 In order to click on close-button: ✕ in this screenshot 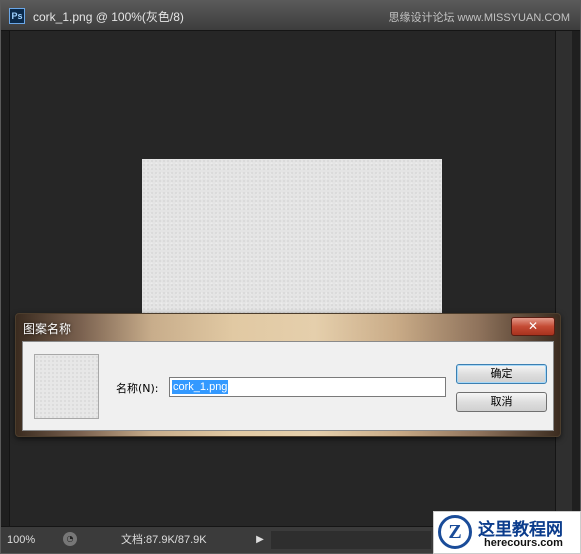, I will do `click(533, 326)`.